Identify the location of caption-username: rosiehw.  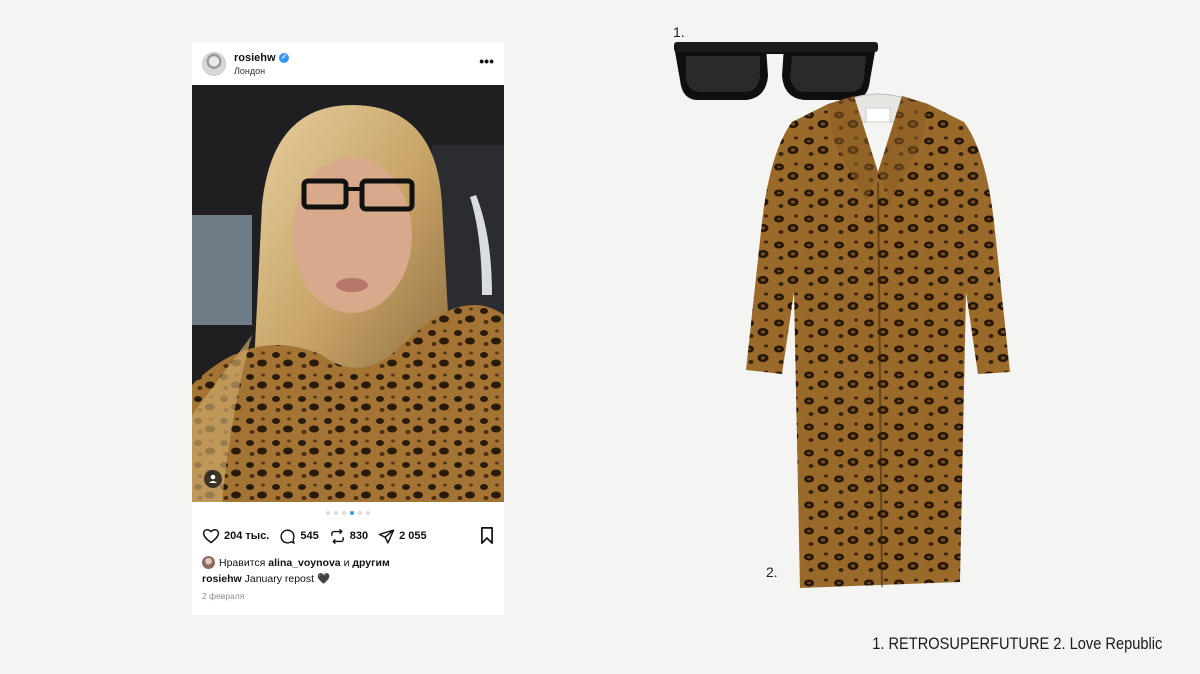
(222, 579).